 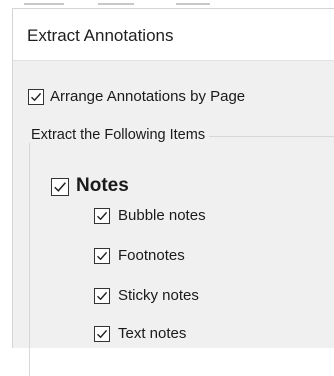 What do you see at coordinates (147, 96) in the screenshot?
I see `arrange-by-page-label: Arrange Annotations by Page` at bounding box center [147, 96].